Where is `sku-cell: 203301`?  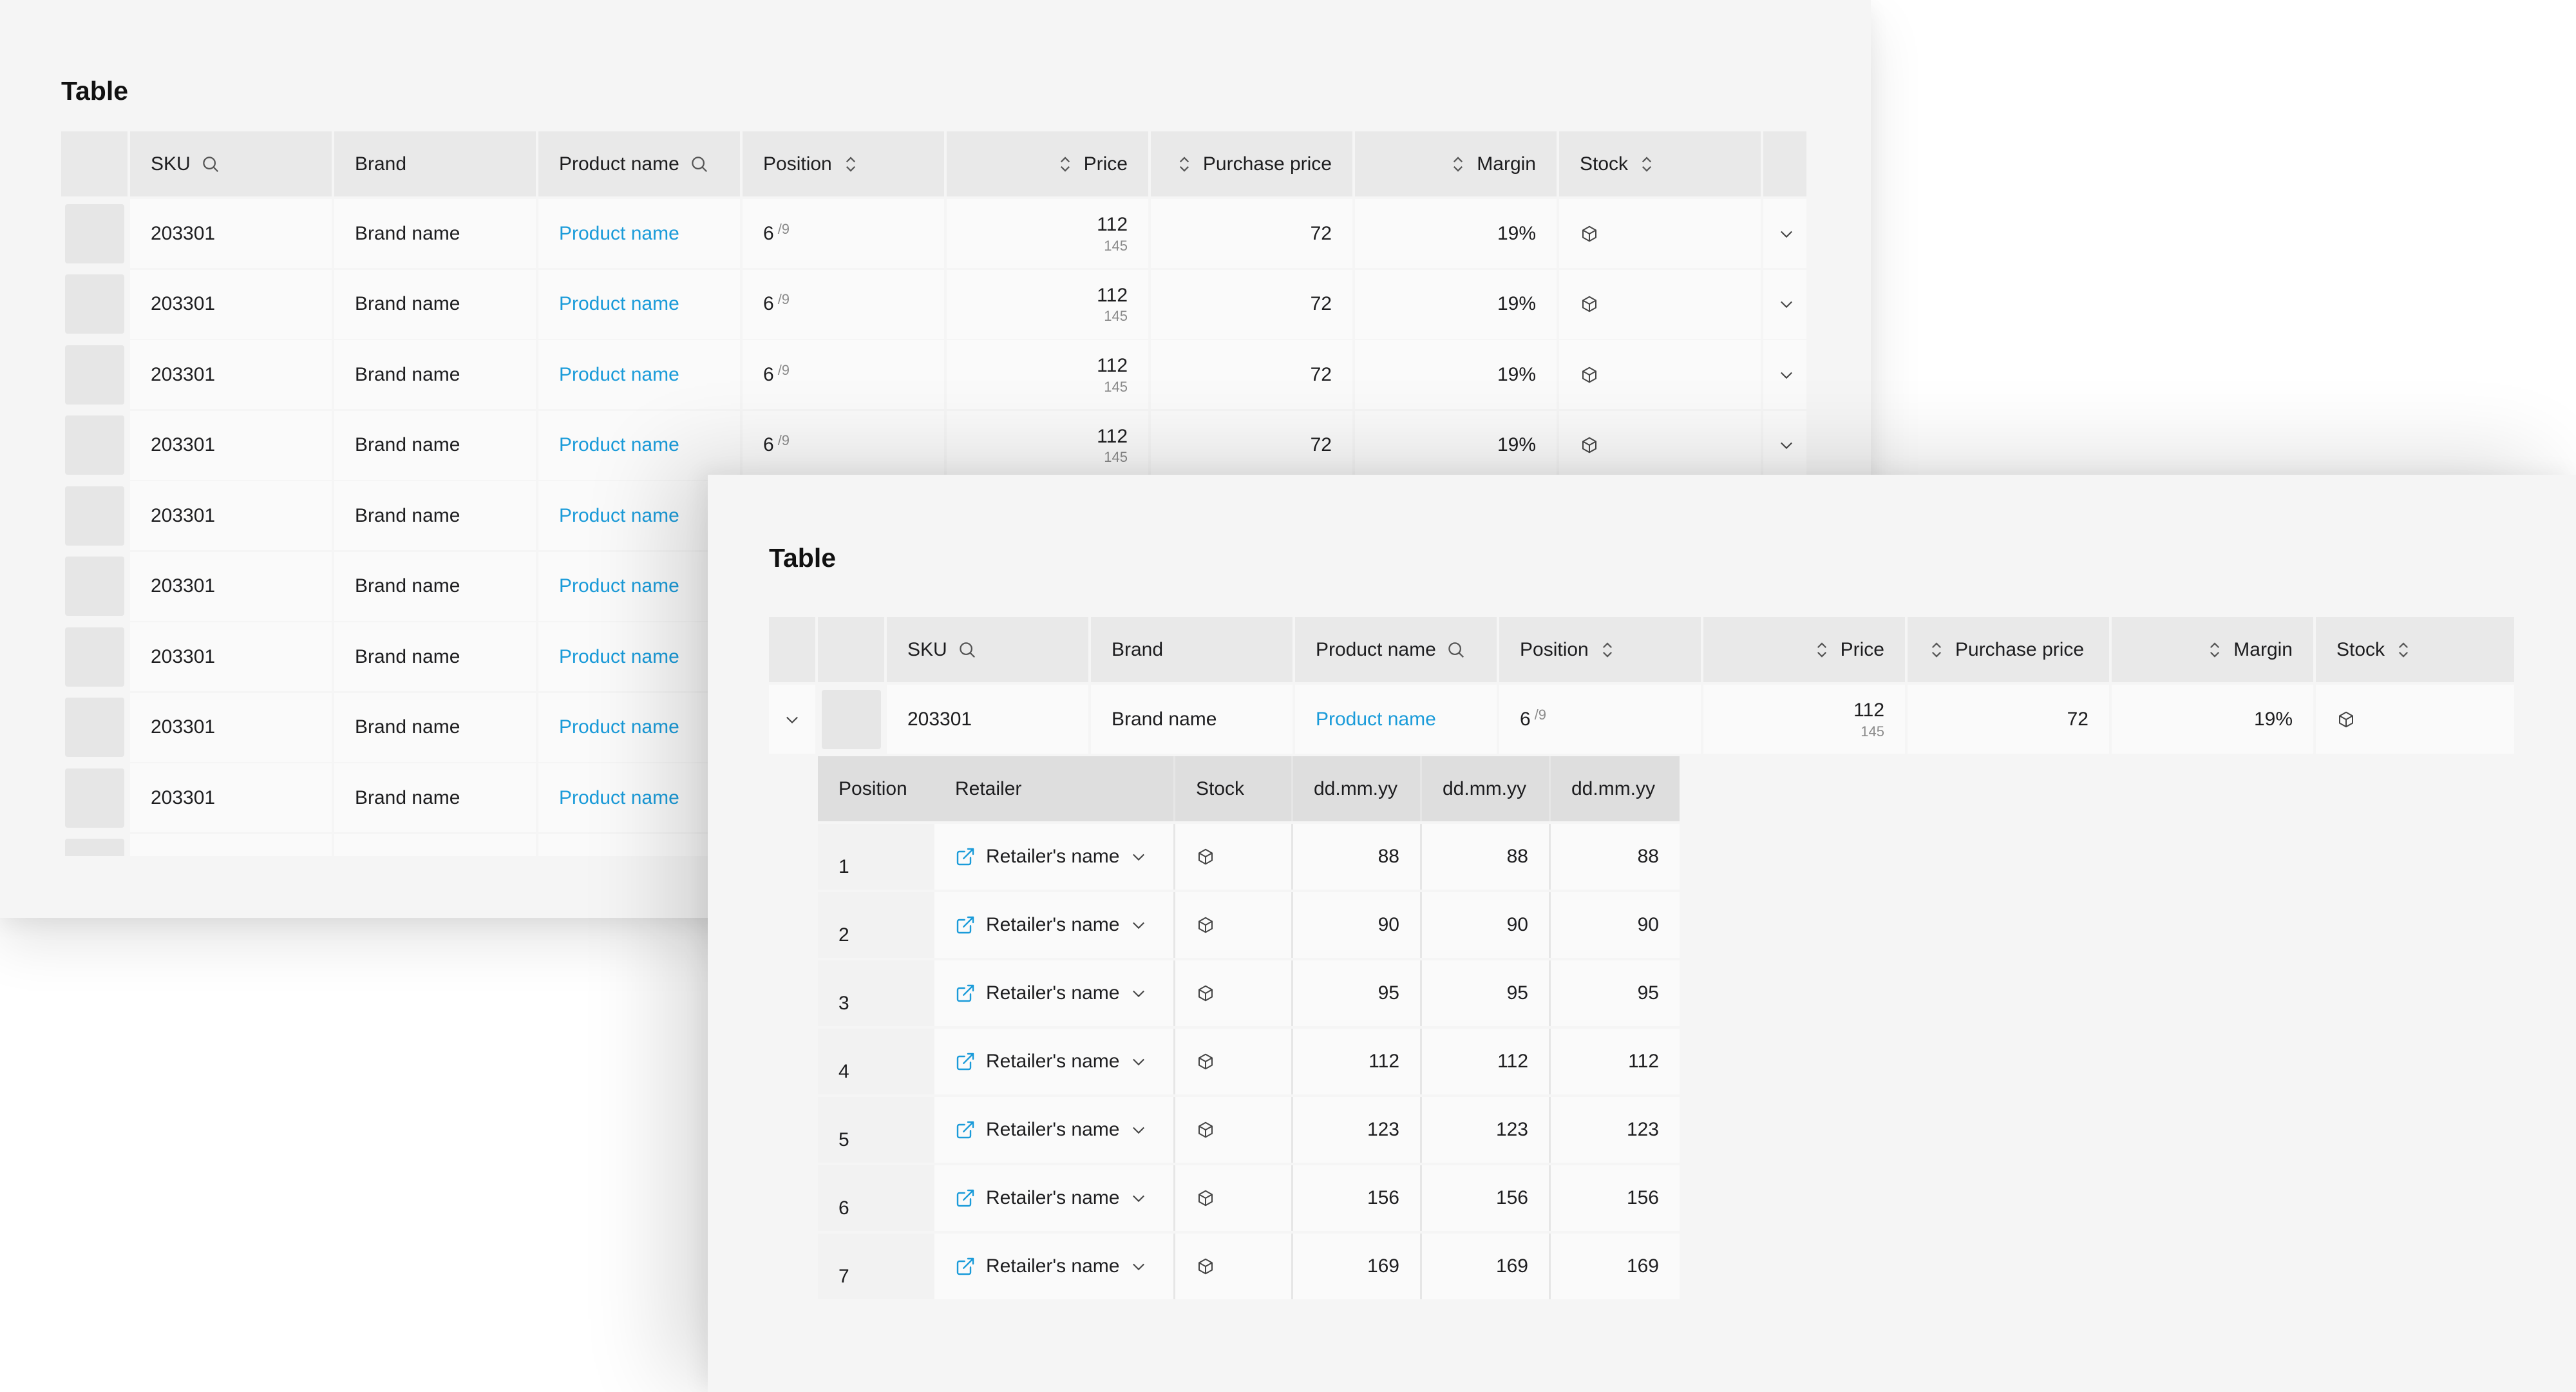
sku-cell: 203301 is located at coordinates (232, 234).